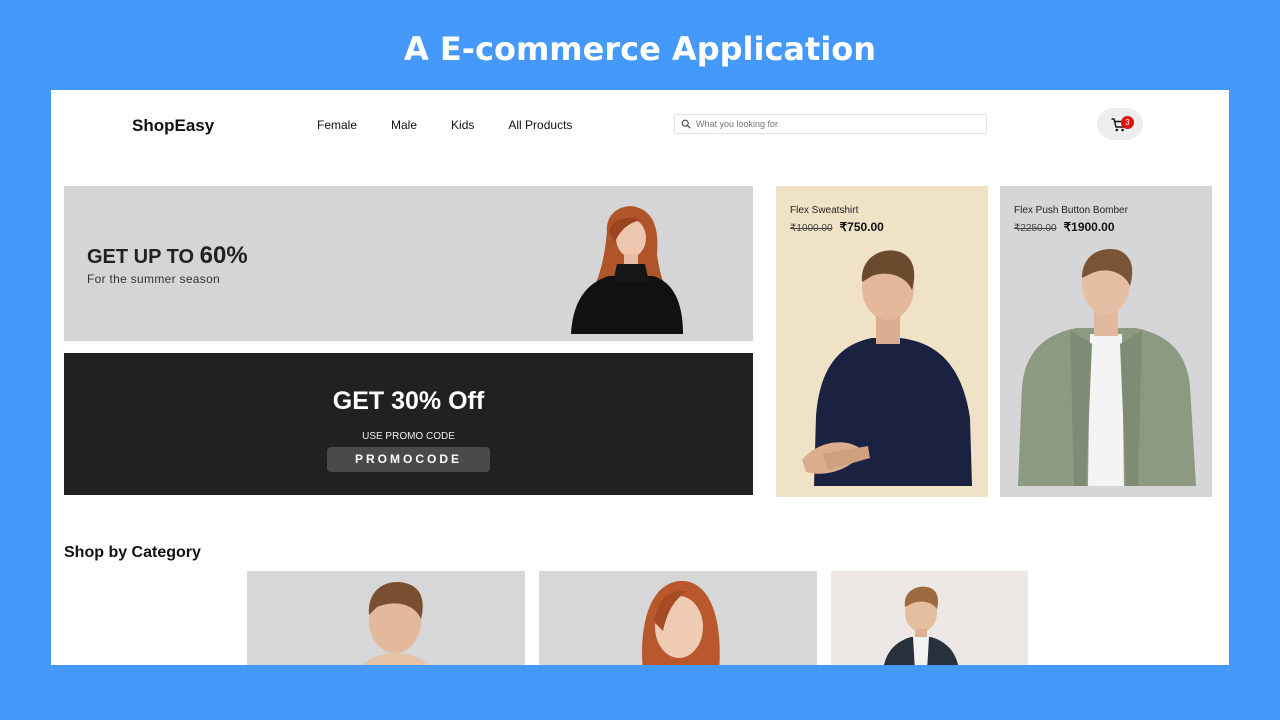  I want to click on promo-heading: GET 30% Off, so click(408, 401).